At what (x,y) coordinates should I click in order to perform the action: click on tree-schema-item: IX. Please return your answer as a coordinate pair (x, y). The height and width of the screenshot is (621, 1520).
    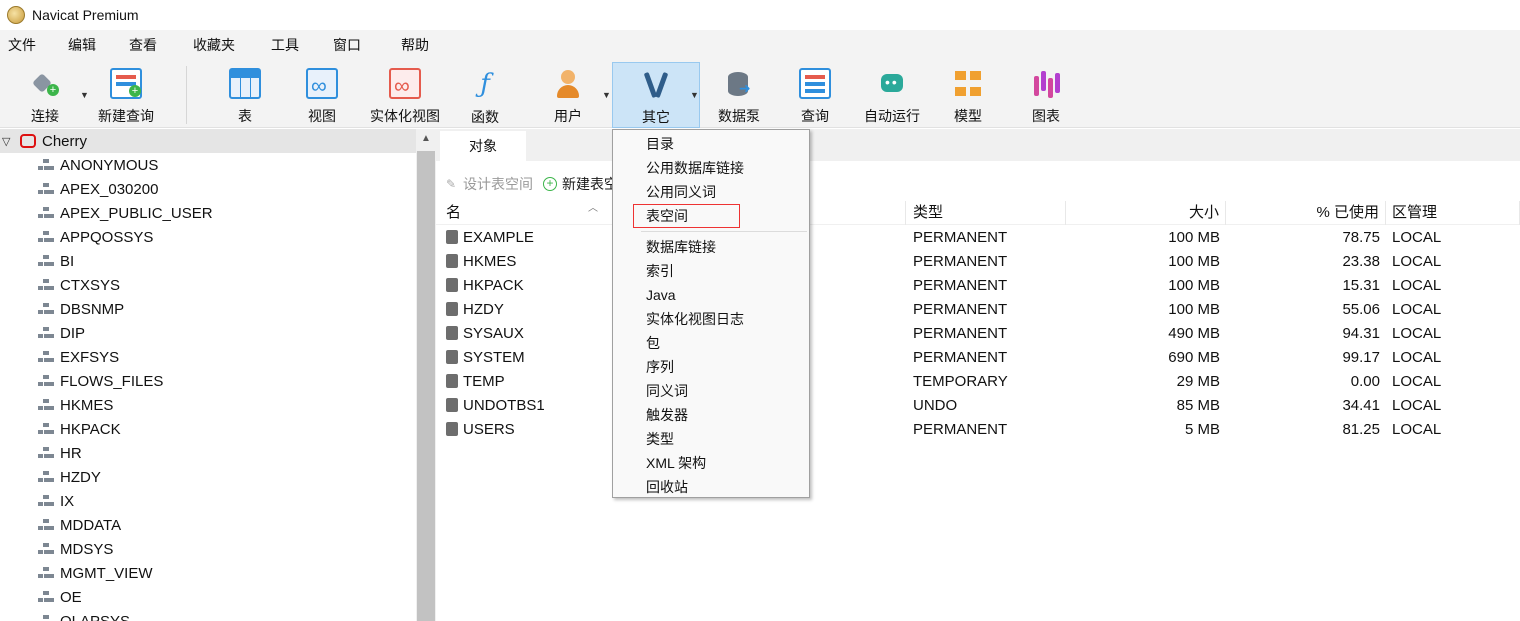
    Looking at the image, I should click on (208, 501).